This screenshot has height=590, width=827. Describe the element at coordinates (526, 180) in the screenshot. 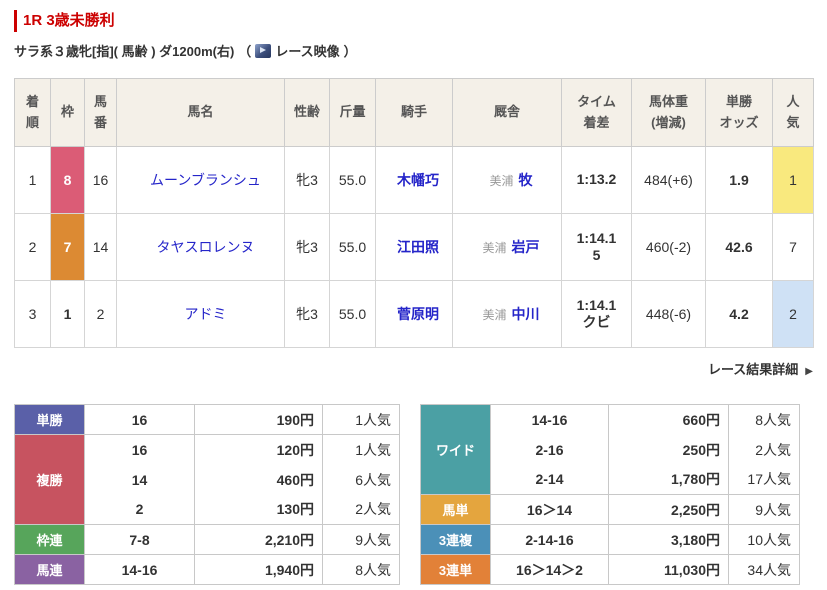

I see `trainer-link: 牧` at that location.